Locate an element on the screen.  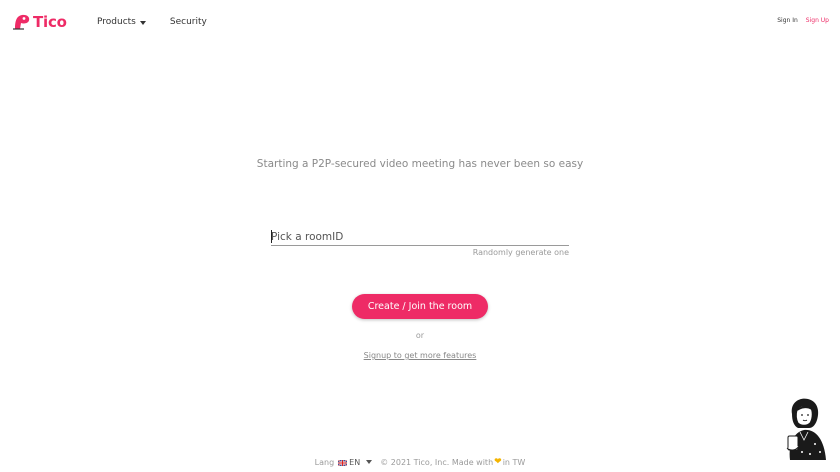
signup-link-header: Sign Up is located at coordinates (817, 20).